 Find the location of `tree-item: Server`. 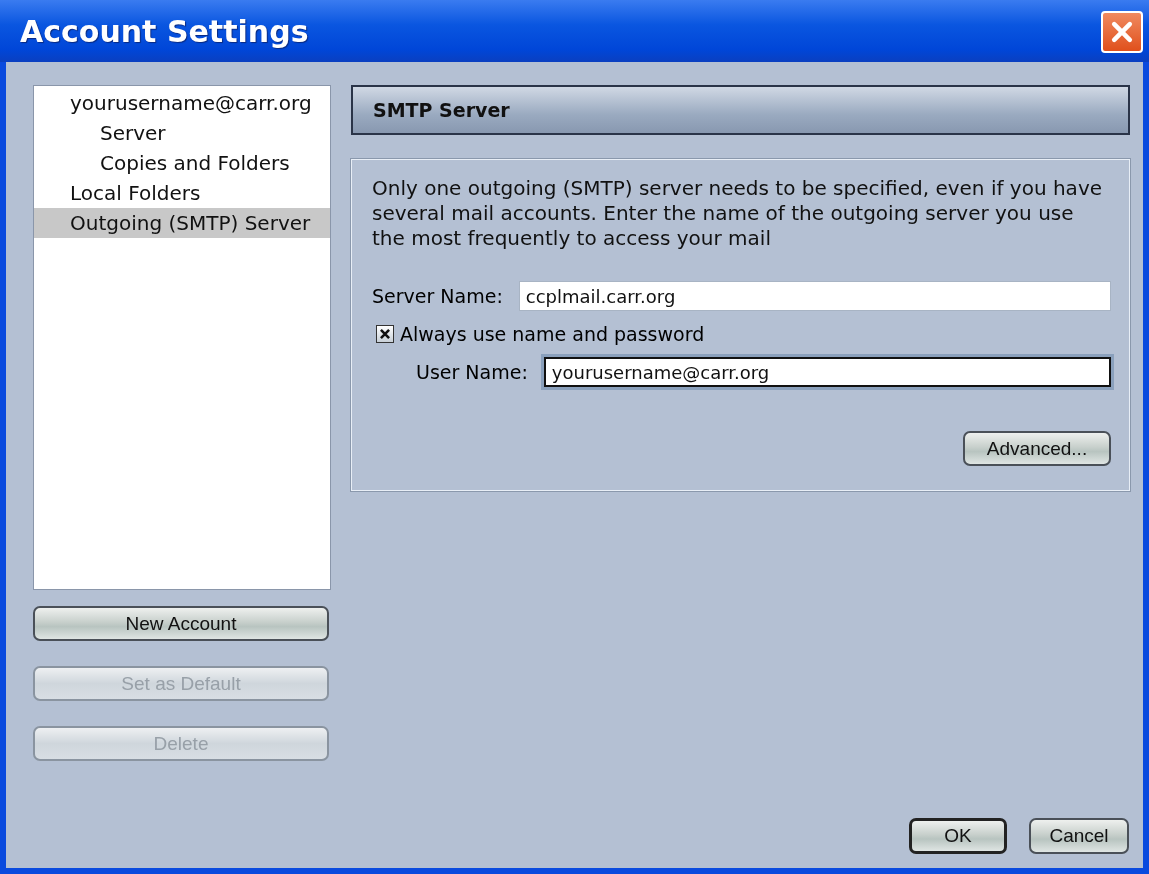

tree-item: Server is located at coordinates (182, 133).